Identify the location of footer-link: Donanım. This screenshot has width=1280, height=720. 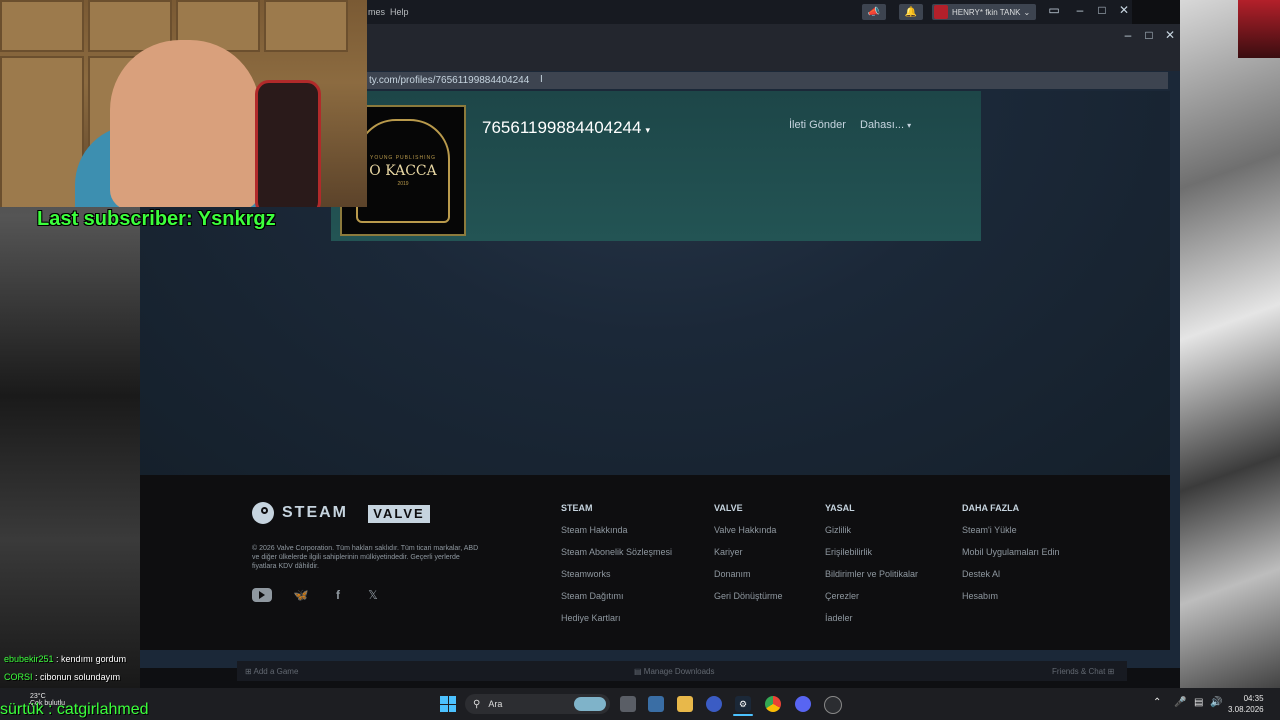
(732, 574).